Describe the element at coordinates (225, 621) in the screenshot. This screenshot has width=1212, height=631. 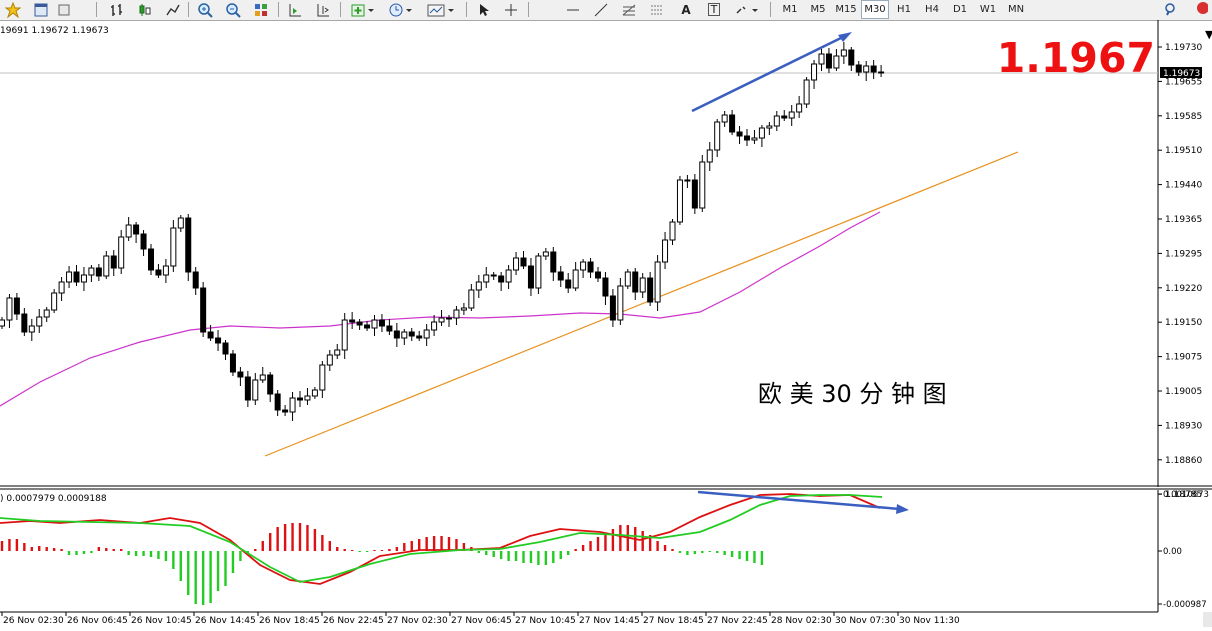
I see `time-axis-tick: 26 Nov 14:45` at that location.